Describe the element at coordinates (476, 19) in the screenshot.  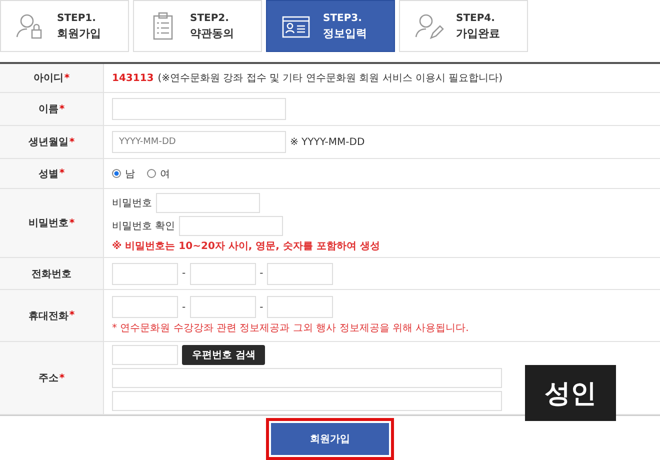
I see `step-number: STEP4.` at that location.